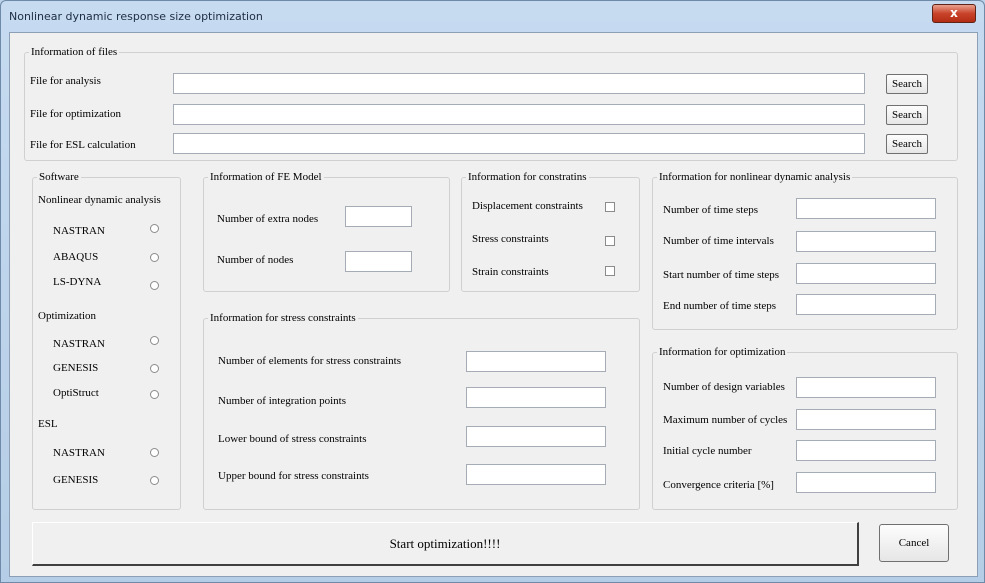 Image resolution: width=985 pixels, height=583 pixels. Describe the element at coordinates (76, 393) in the screenshot. I see `optimization-option-optistruct-label: OptiStruct` at that location.